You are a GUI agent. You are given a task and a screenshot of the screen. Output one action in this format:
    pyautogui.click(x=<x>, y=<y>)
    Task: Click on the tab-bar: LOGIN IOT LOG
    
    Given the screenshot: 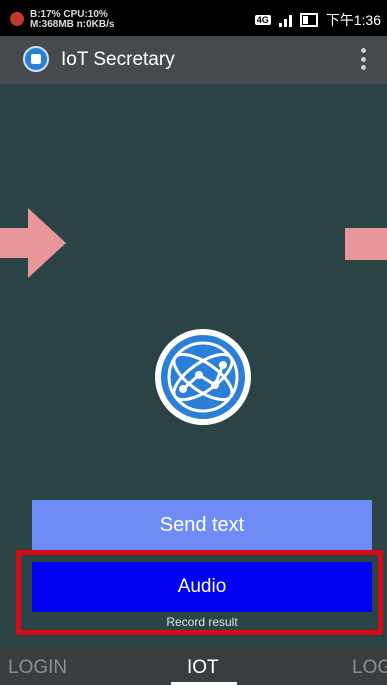 What is the action you would take?
    pyautogui.click(x=193, y=666)
    